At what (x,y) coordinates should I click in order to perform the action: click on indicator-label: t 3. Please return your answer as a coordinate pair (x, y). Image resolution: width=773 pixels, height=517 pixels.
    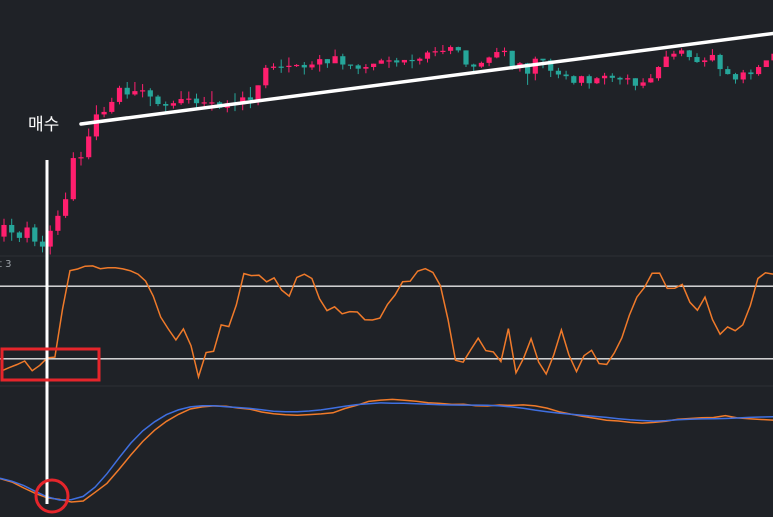
    Looking at the image, I should click on (5, 264).